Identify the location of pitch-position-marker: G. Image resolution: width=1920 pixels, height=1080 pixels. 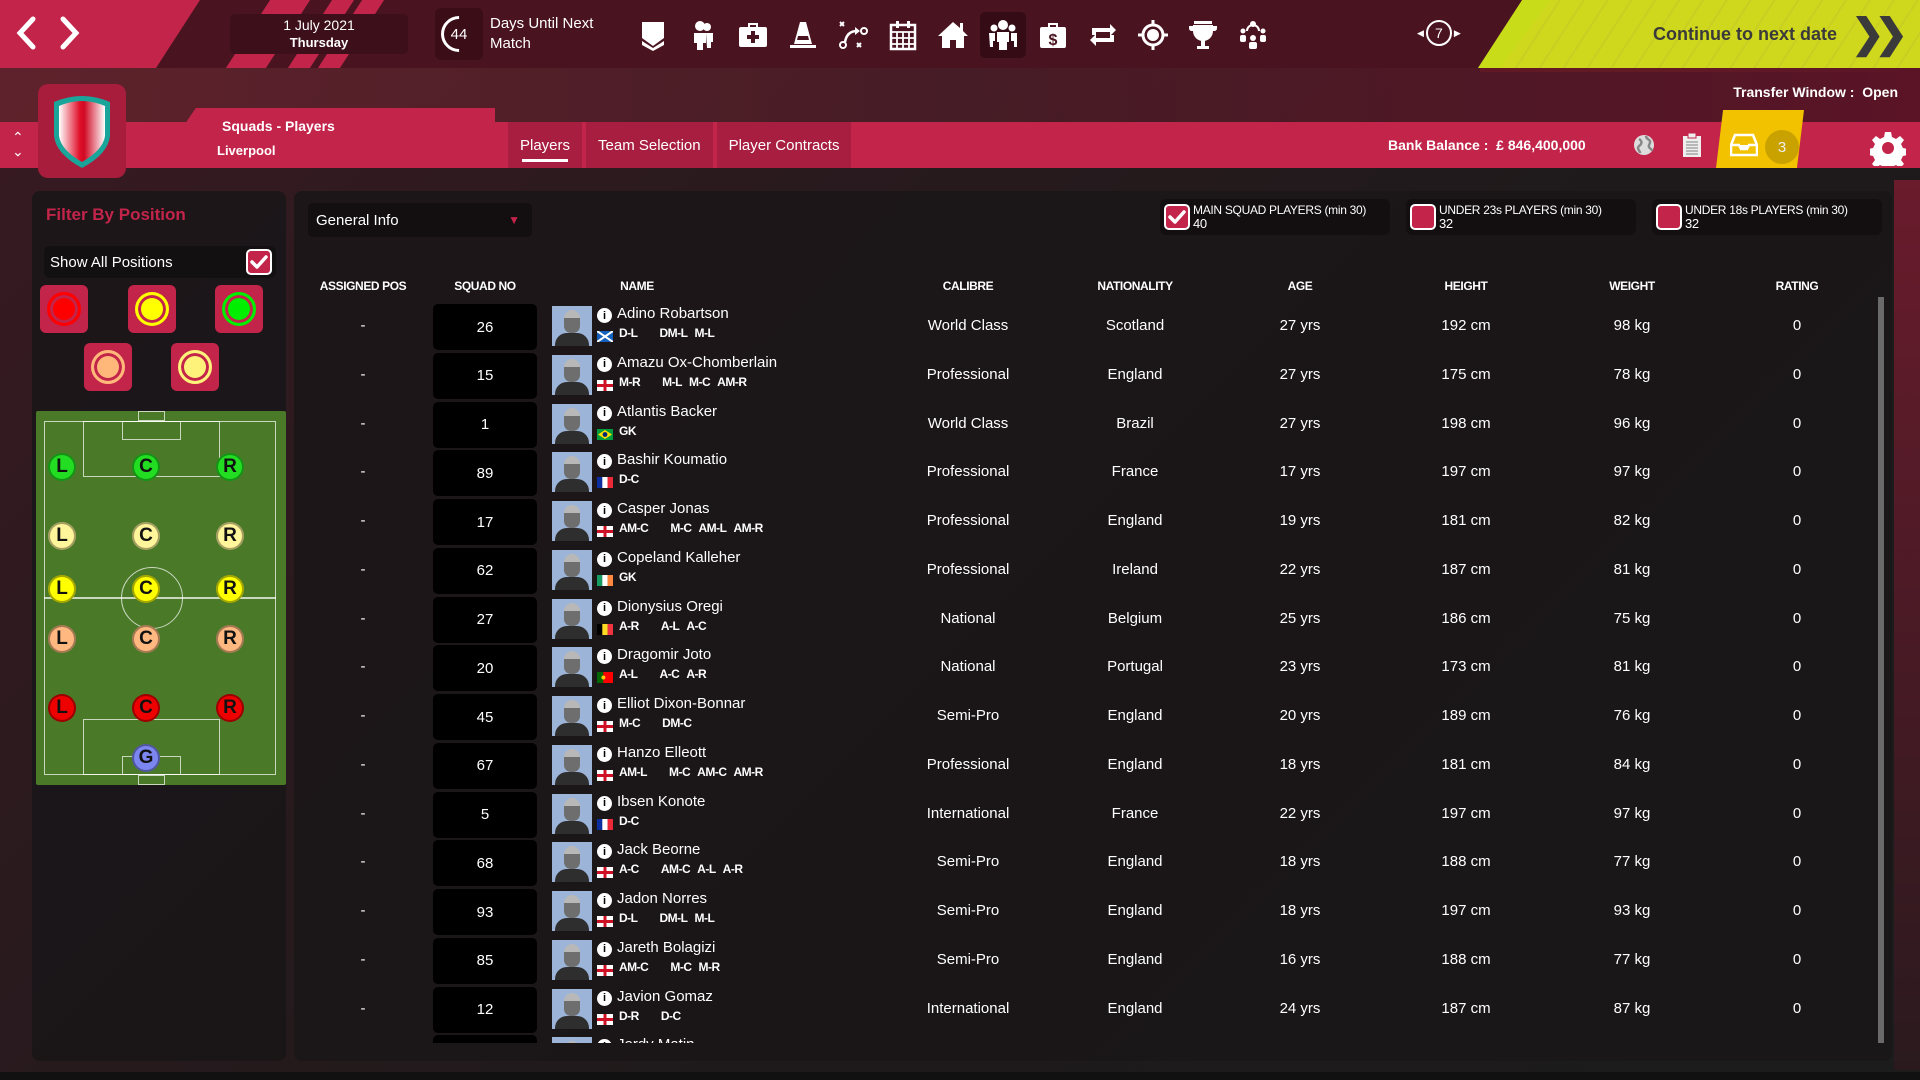
(146, 758).